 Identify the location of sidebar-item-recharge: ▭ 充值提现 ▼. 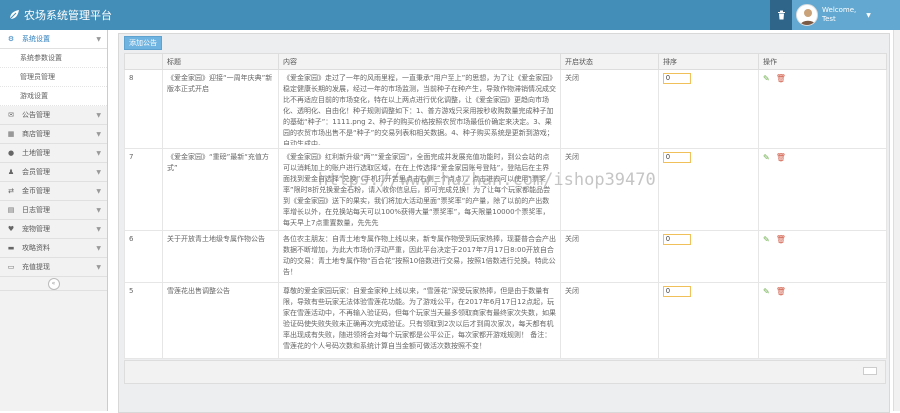
(53, 267).